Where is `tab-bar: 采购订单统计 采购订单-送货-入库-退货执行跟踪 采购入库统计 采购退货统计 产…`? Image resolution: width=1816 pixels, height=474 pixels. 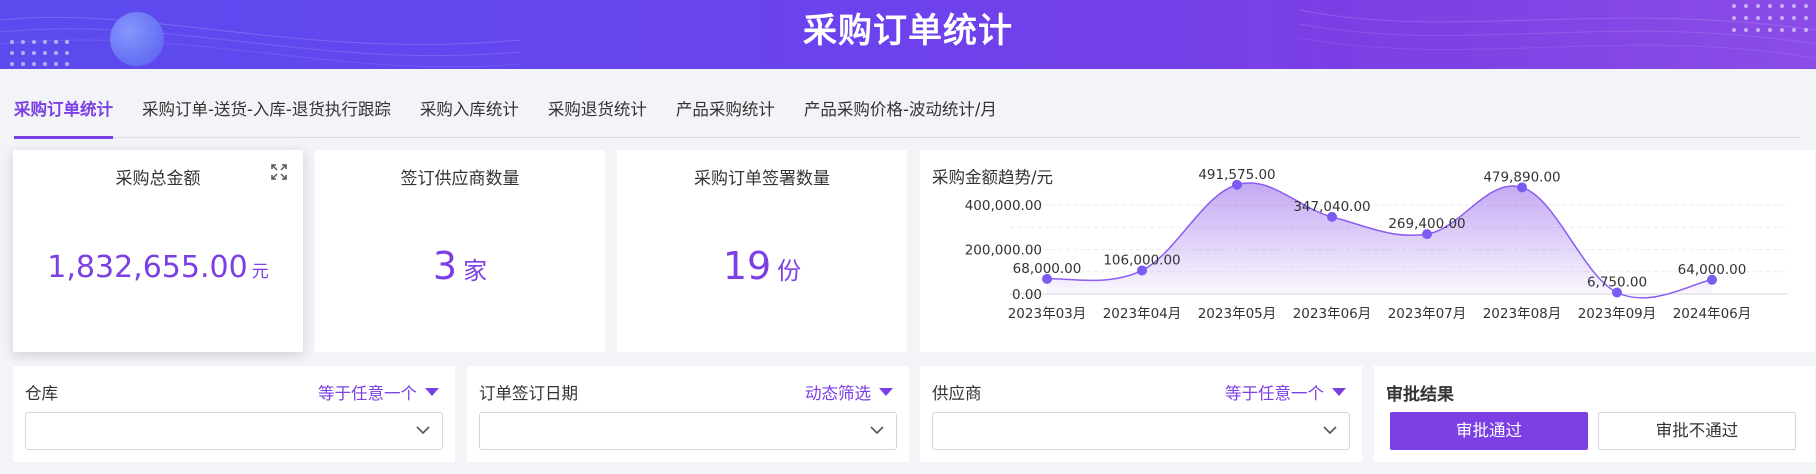 tab-bar: 采购订单统计 采购订单-送货-入库-退货执行跟踪 采购入库统计 采购退货统计 产… is located at coordinates (907, 114).